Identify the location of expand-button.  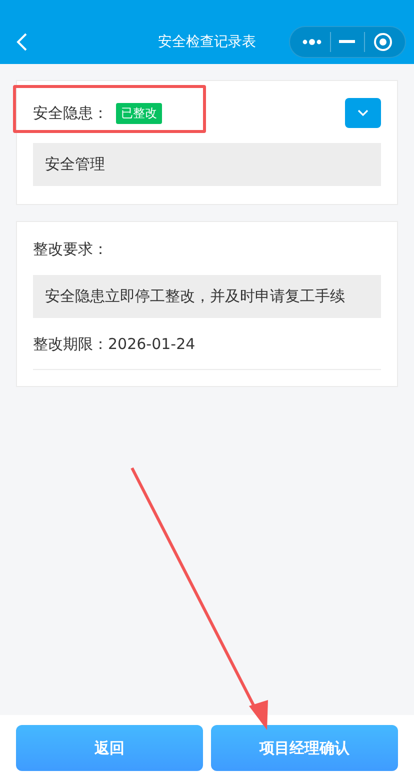
(363, 113).